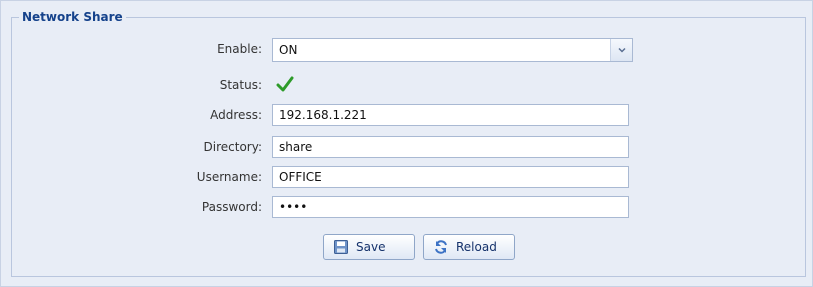 Image resolution: width=813 pixels, height=287 pixels. What do you see at coordinates (236, 115) in the screenshot?
I see `address-label: Address:` at bounding box center [236, 115].